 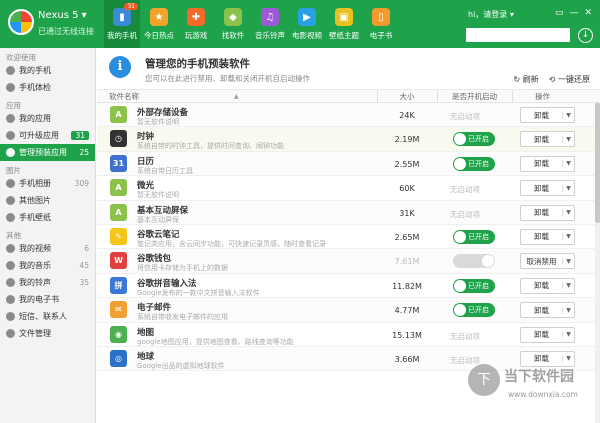 I want to click on nav-item-1: ★ 今日热点, so click(x=159, y=24).